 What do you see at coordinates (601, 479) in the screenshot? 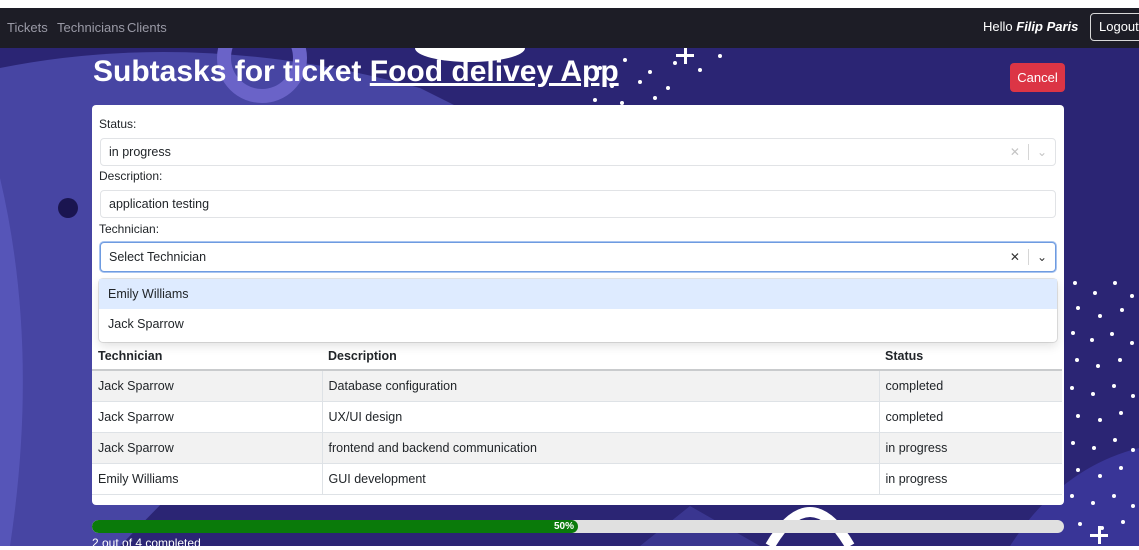
I see `cell-description: GUI development` at bounding box center [601, 479].